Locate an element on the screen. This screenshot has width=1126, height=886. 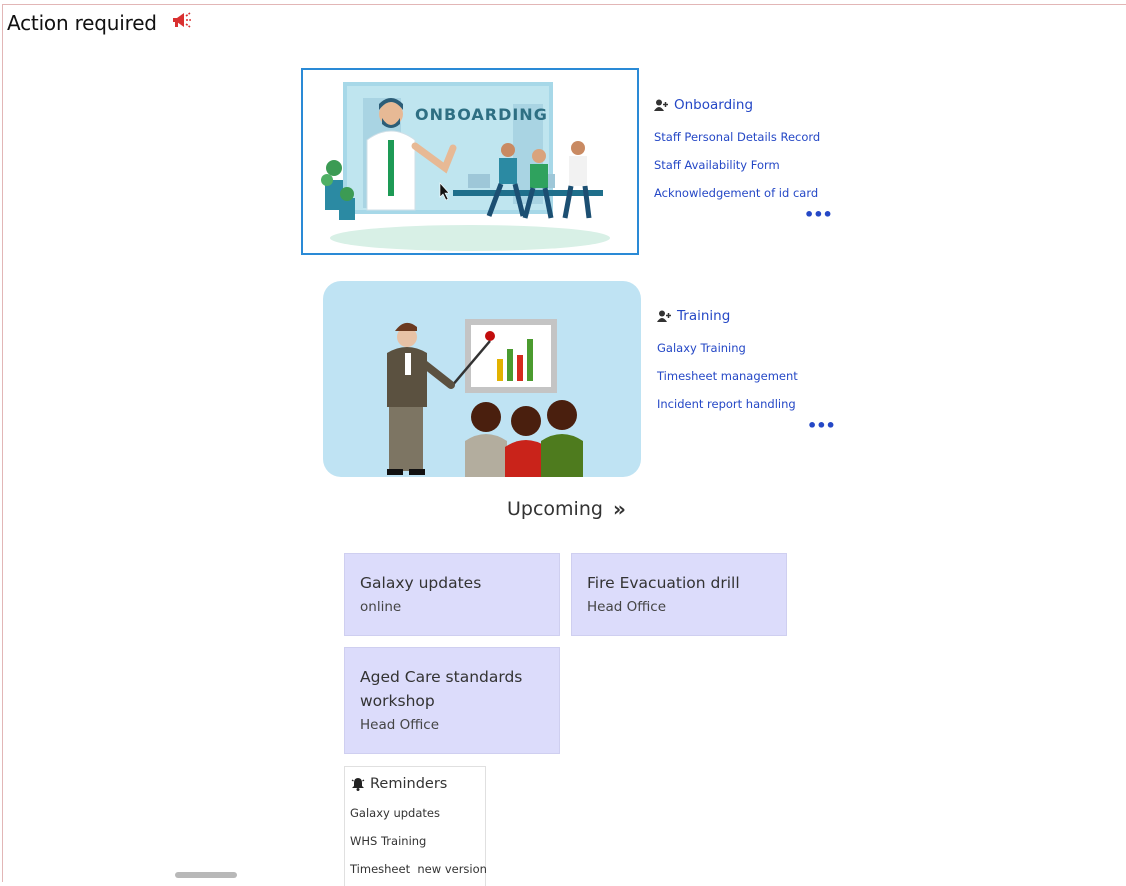
upcoming-heading: Upcoming » is located at coordinates (566, 509).